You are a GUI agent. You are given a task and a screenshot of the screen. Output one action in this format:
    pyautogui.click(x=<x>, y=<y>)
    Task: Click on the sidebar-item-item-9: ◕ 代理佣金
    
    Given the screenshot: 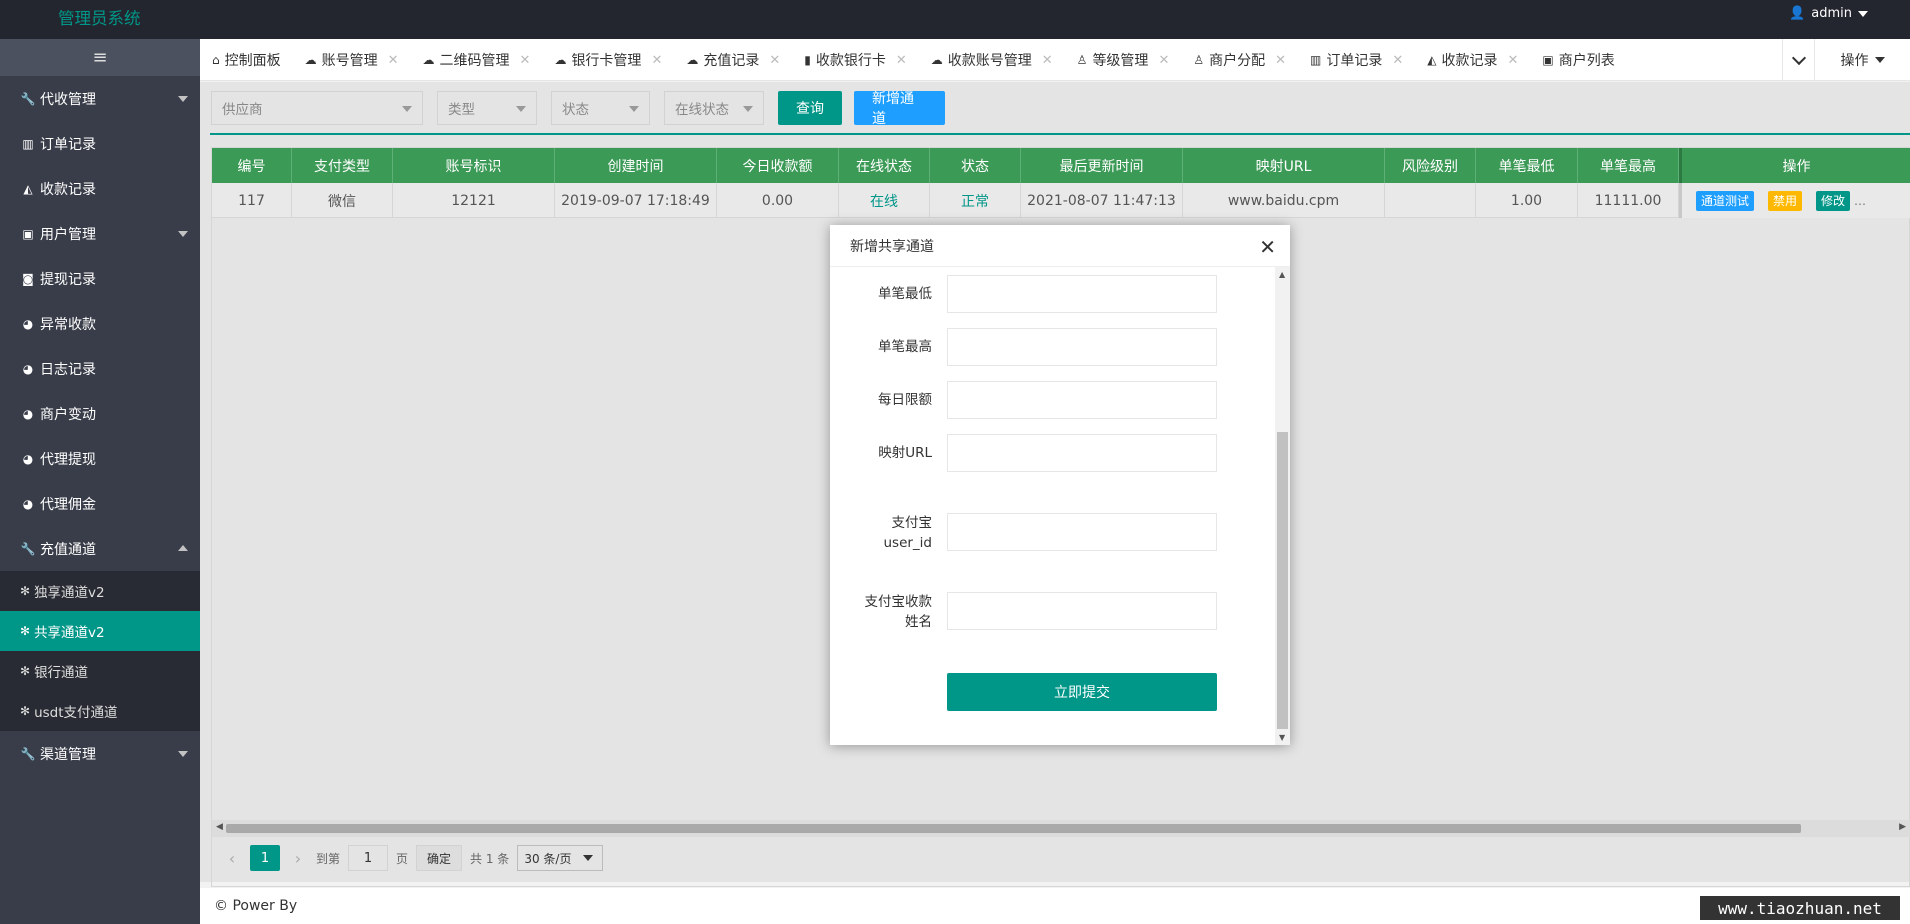 What is the action you would take?
    pyautogui.click(x=100, y=503)
    